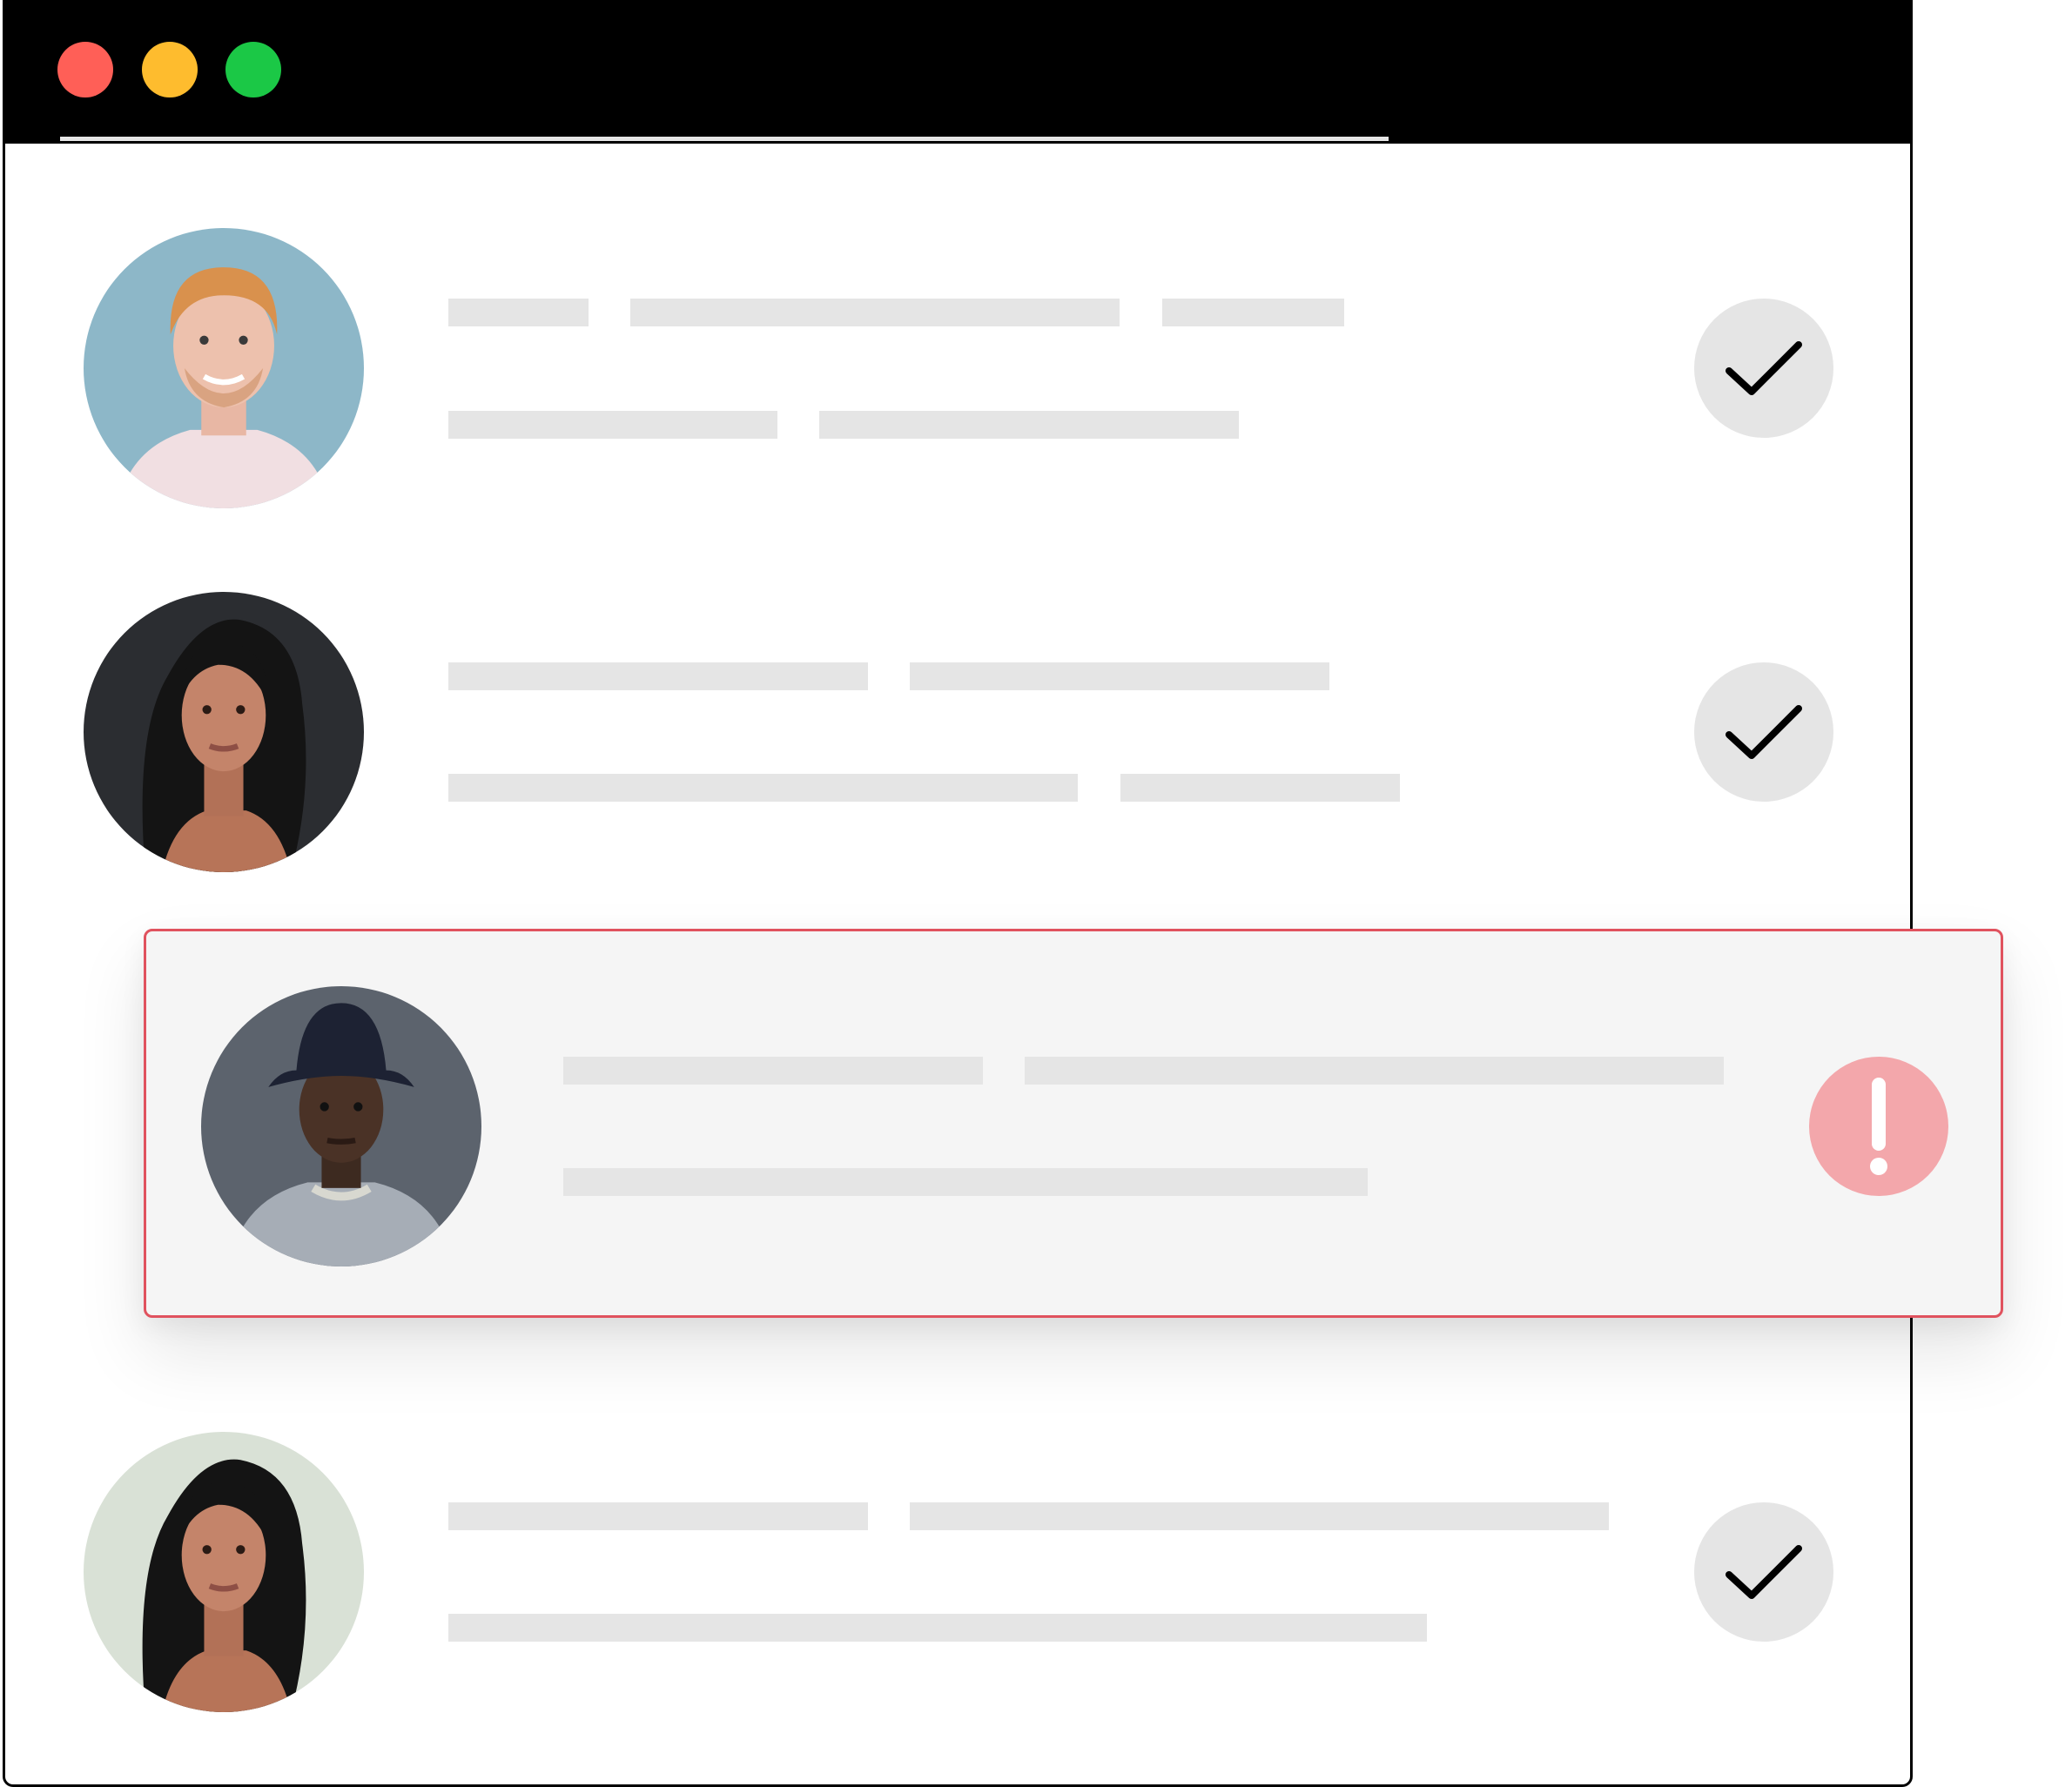 The height and width of the screenshot is (1787, 2072). I want to click on person-bucket-hat-avatar, so click(341, 1126).